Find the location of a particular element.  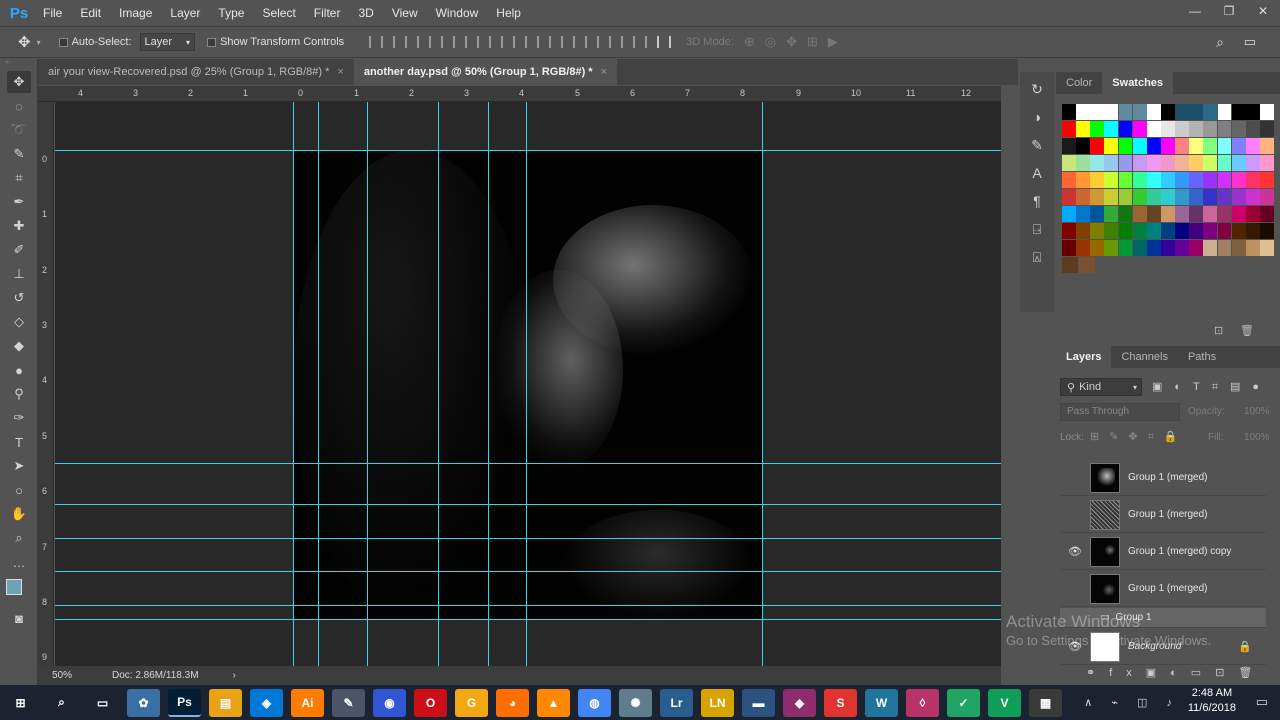

lock-icons: ⊞✎✥⌗🔒 is located at coordinates (1139, 437).